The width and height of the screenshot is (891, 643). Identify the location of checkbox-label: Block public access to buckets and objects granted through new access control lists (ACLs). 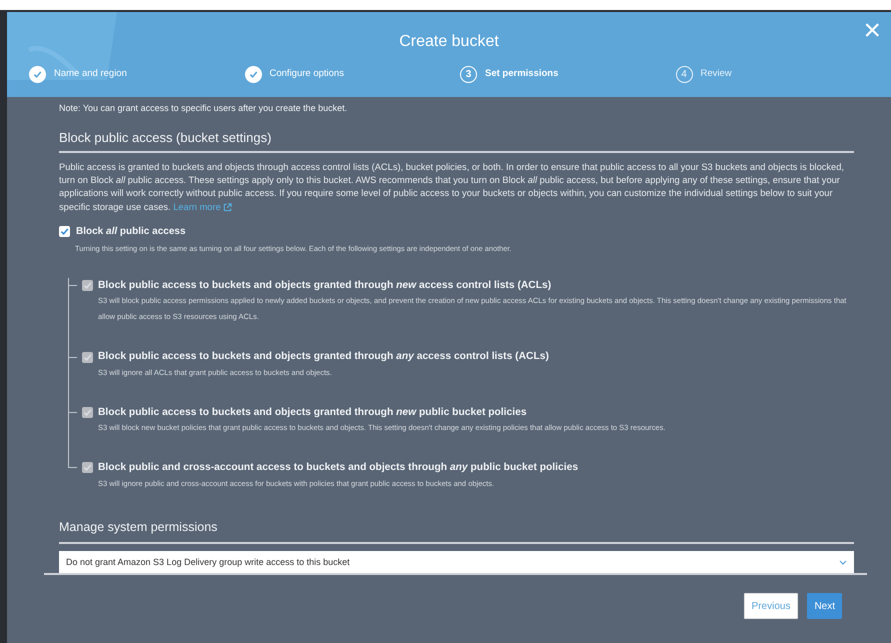
(325, 285).